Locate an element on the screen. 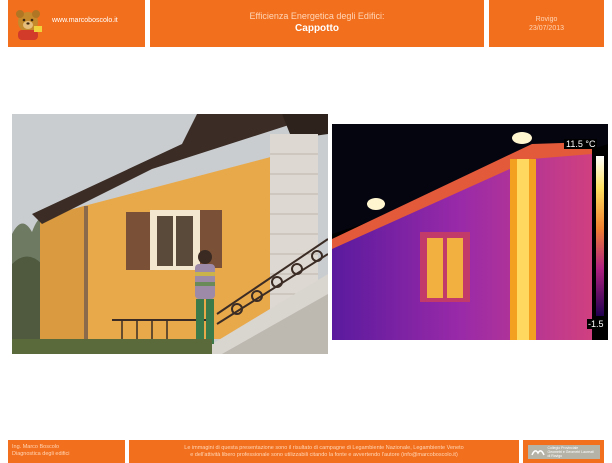 The image size is (612, 463). page-title: Cappotto is located at coordinates (317, 28).